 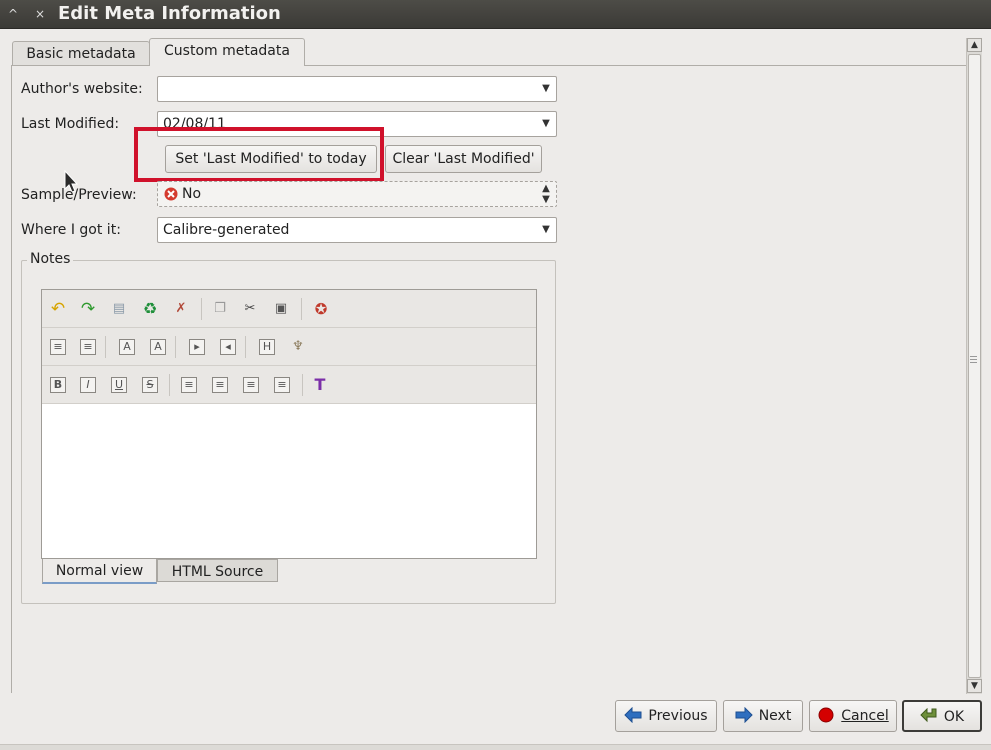 What do you see at coordinates (181, 309) in the screenshot?
I see `remove-format-icon: ✗` at bounding box center [181, 309].